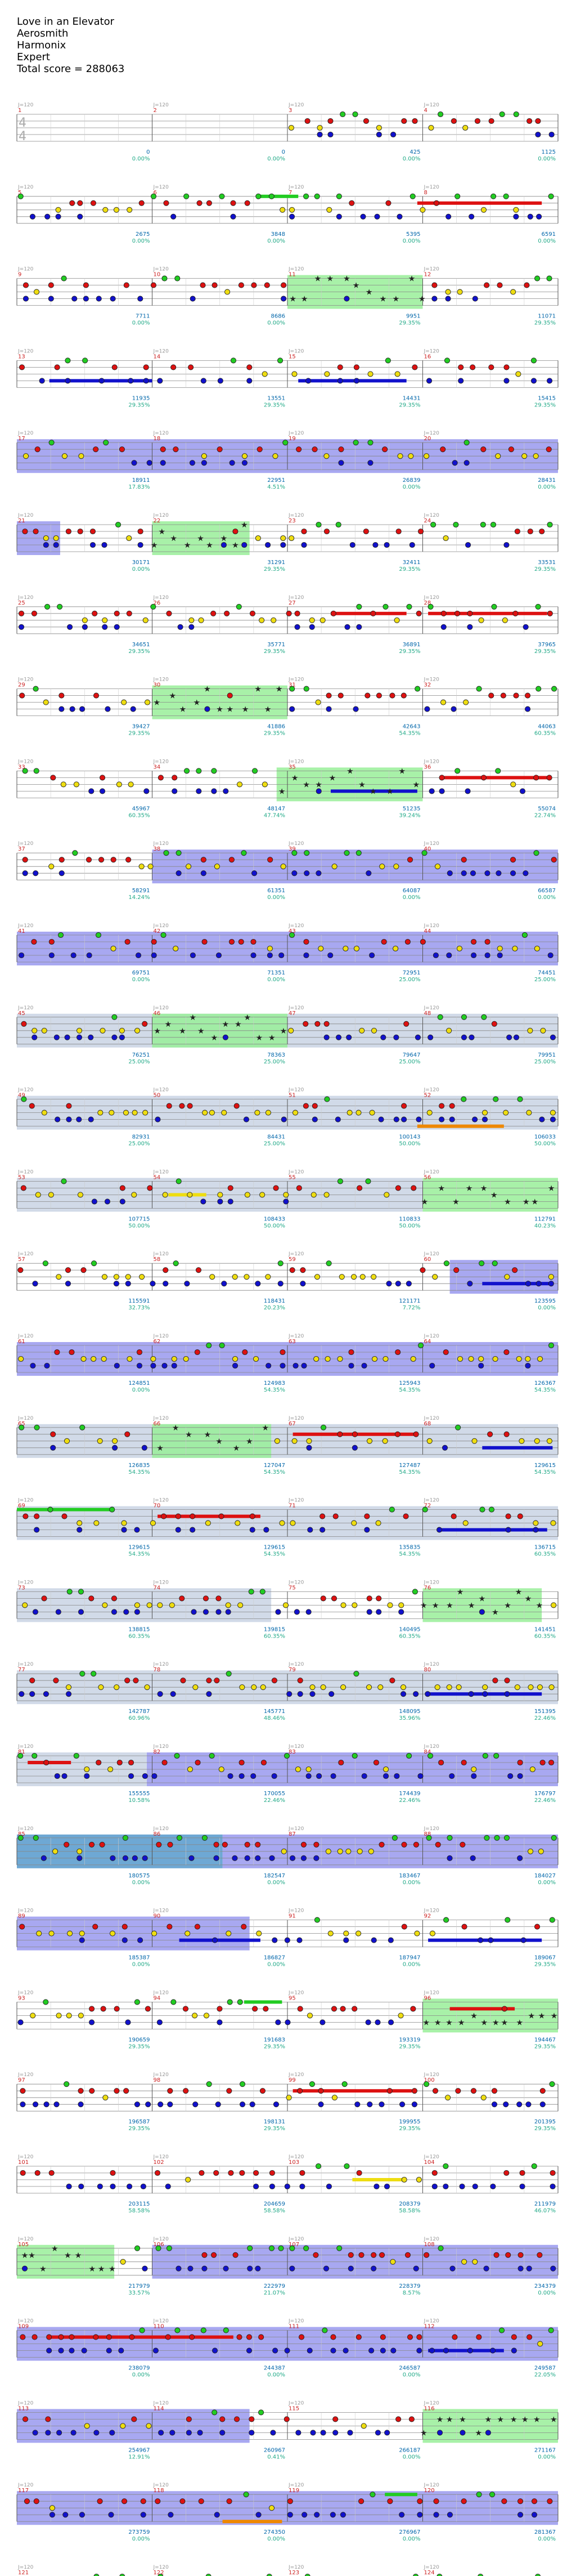 The image size is (576, 2576). Describe the element at coordinates (427, 685) in the screenshot. I see `measure-number: 32` at that location.